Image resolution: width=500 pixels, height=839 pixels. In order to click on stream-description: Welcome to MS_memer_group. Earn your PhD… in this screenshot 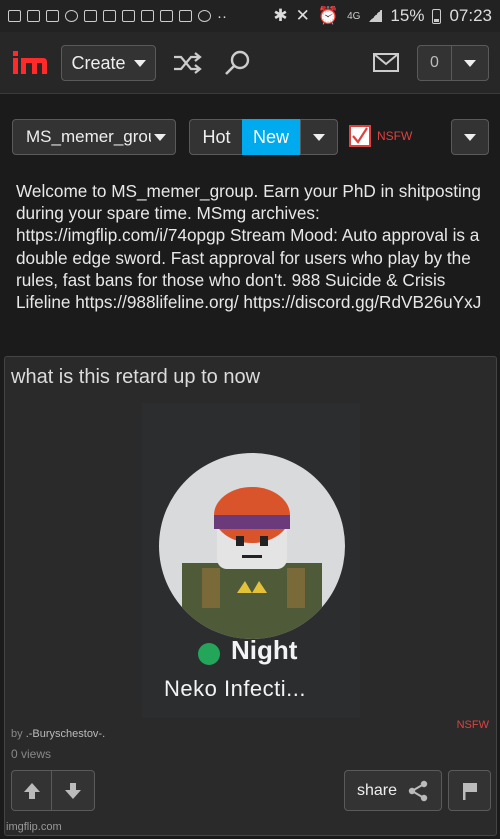, I will do `click(249, 247)`.